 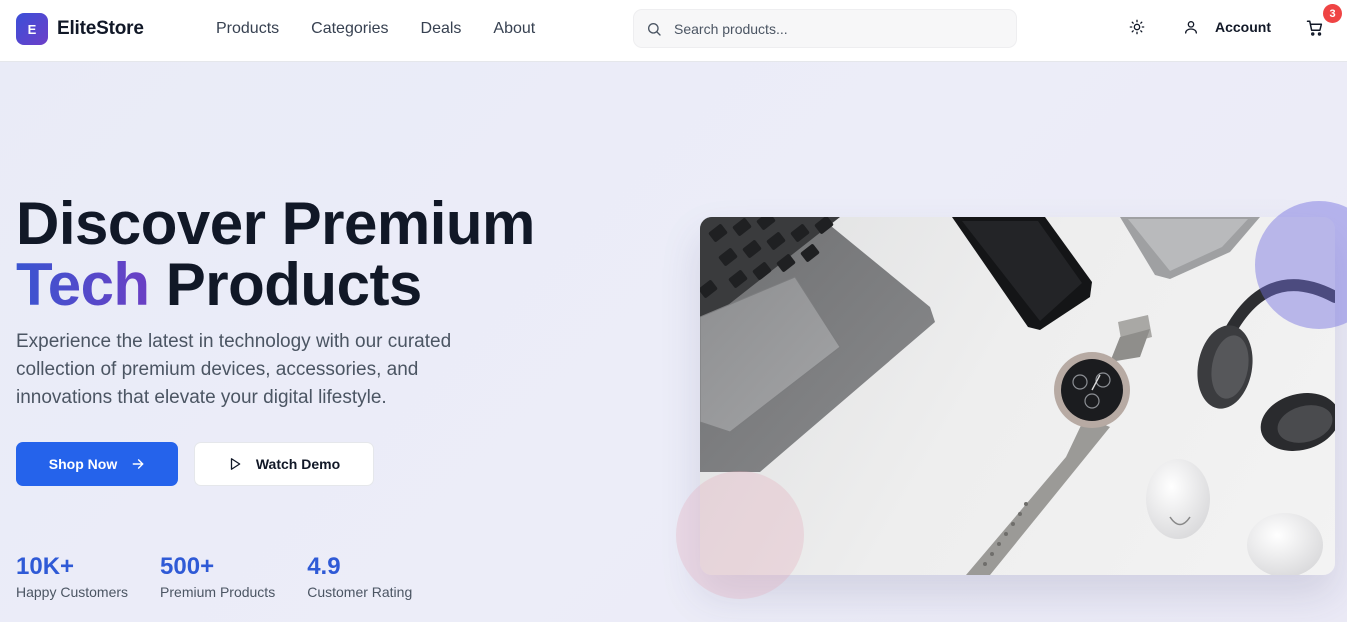 What do you see at coordinates (100, 28) in the screenshot?
I see `brand-name: EliteStore` at bounding box center [100, 28].